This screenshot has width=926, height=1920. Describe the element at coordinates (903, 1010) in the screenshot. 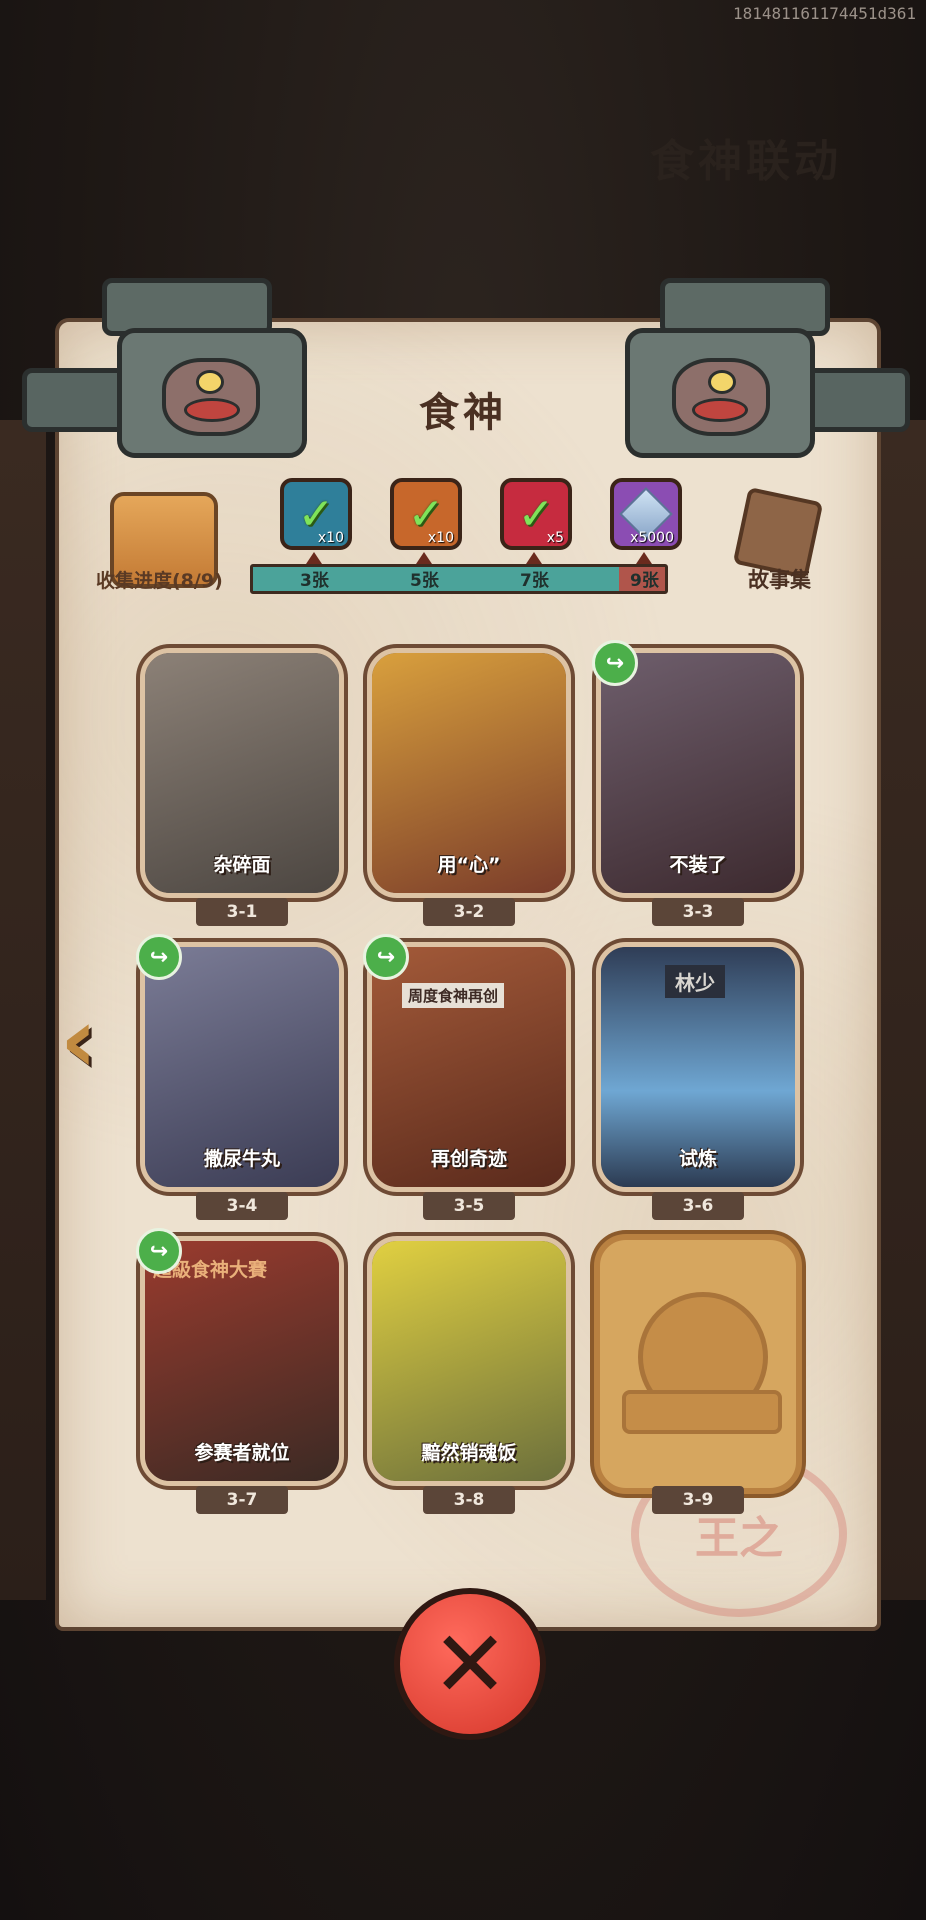

I see `right-background-strip` at that location.